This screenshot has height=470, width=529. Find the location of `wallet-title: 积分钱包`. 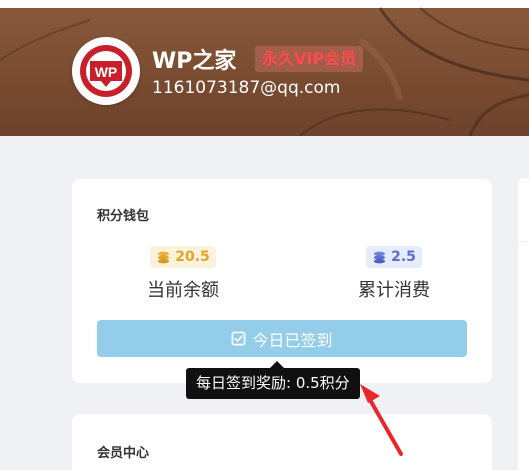

wallet-title: 积分钱包 is located at coordinates (123, 216).